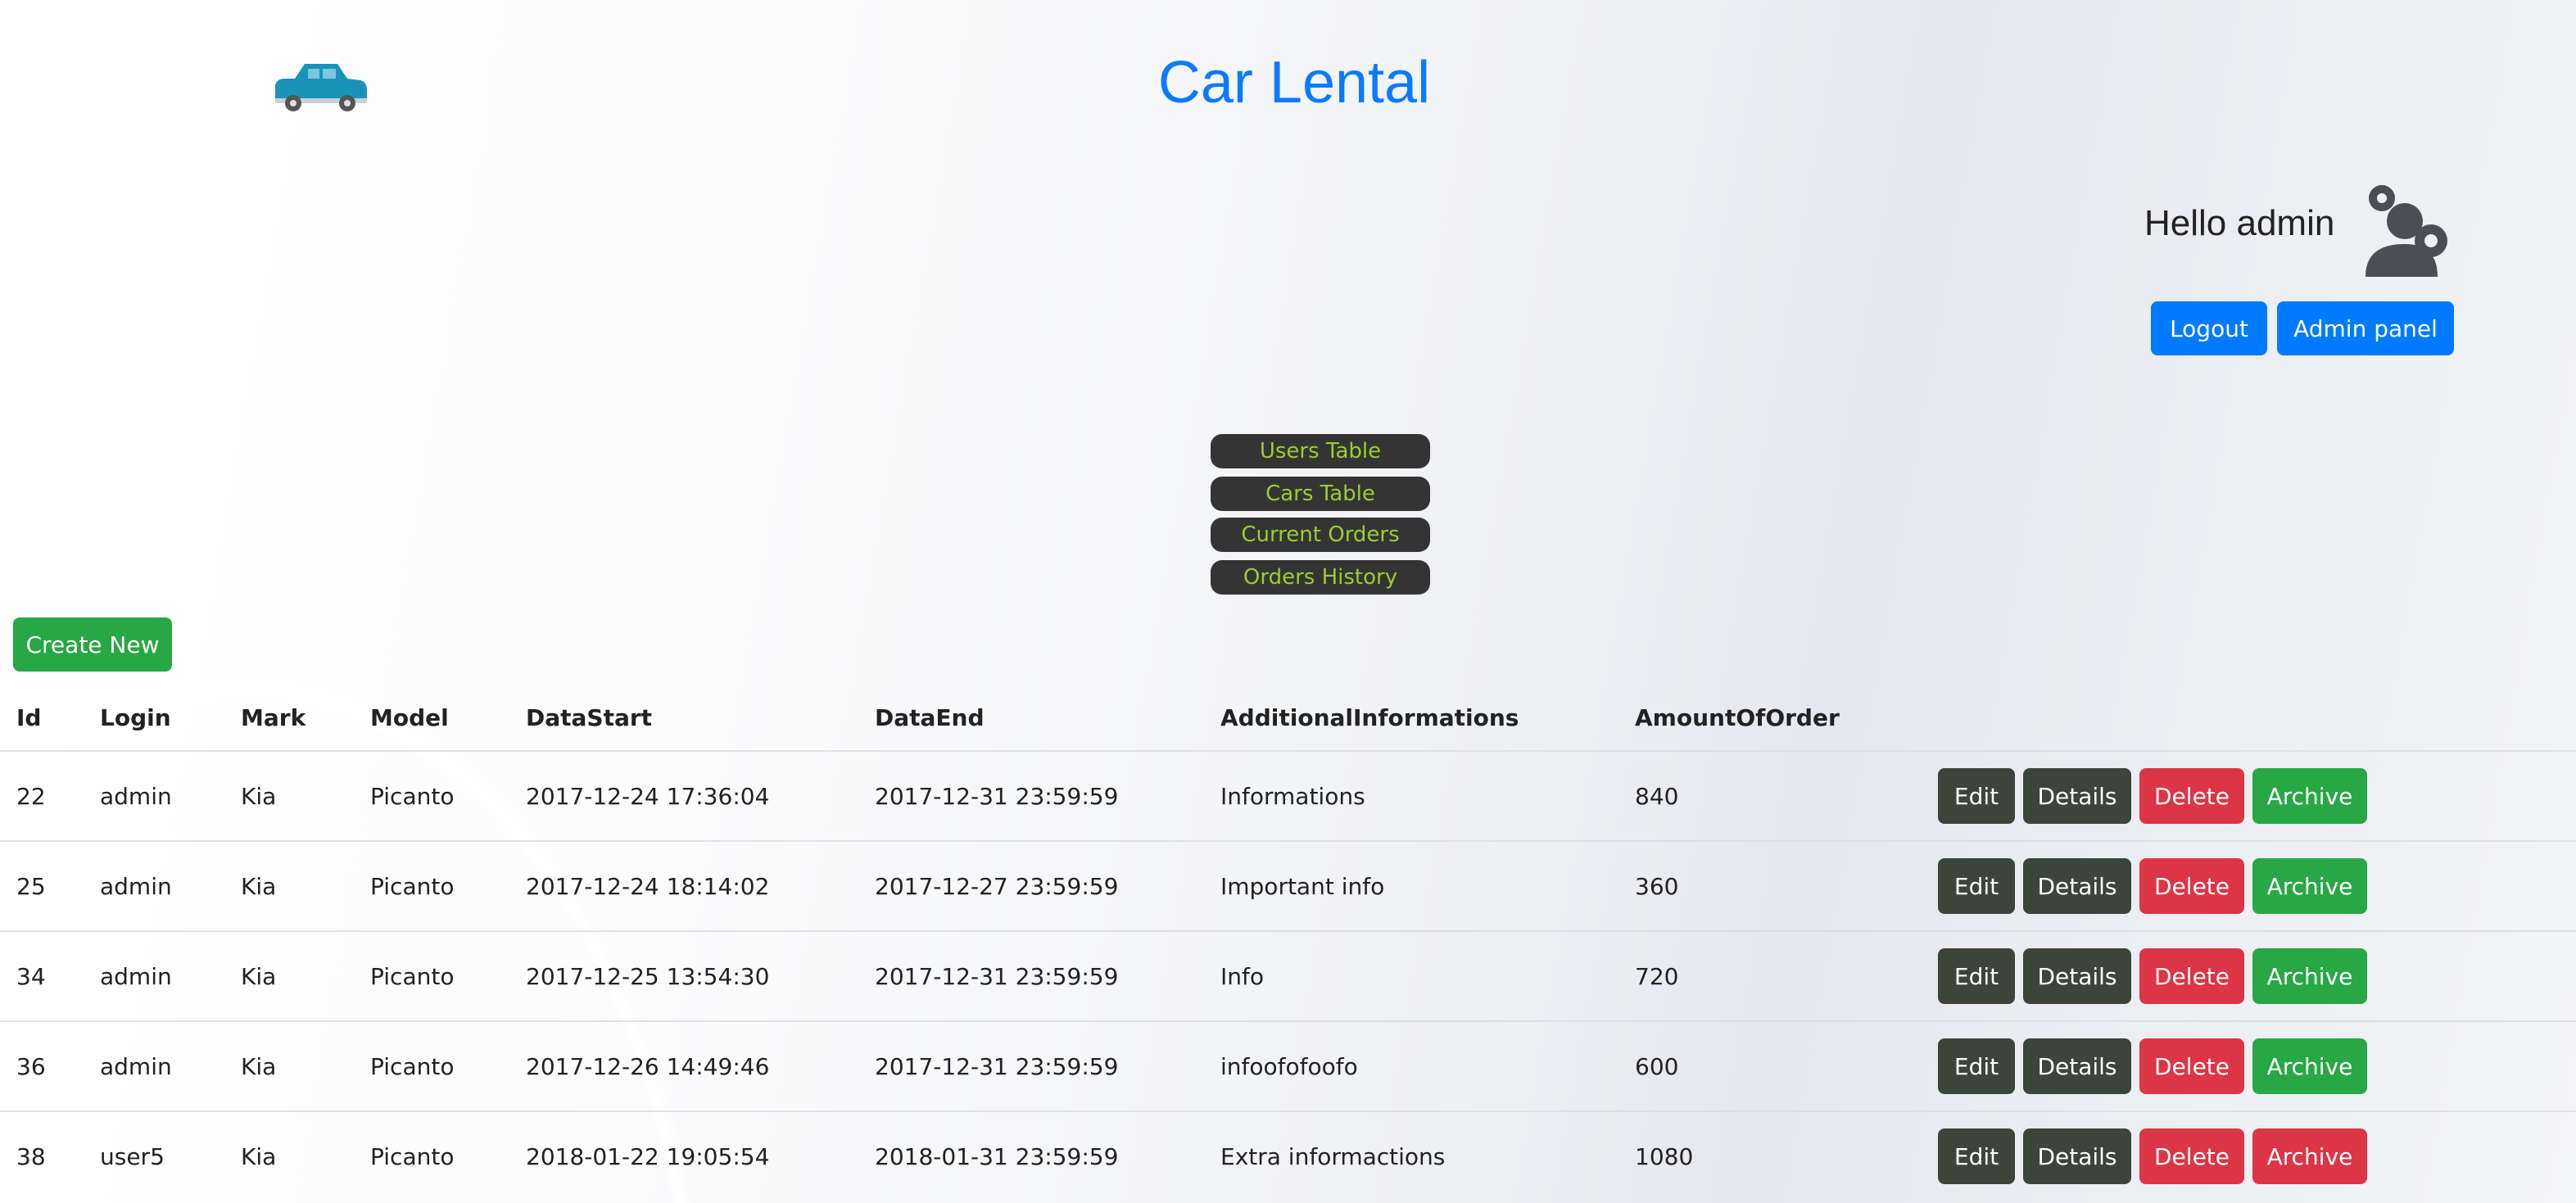 The image size is (2576, 1203). Describe the element at coordinates (2209, 328) in the screenshot. I see `logout-button: Logout` at that location.